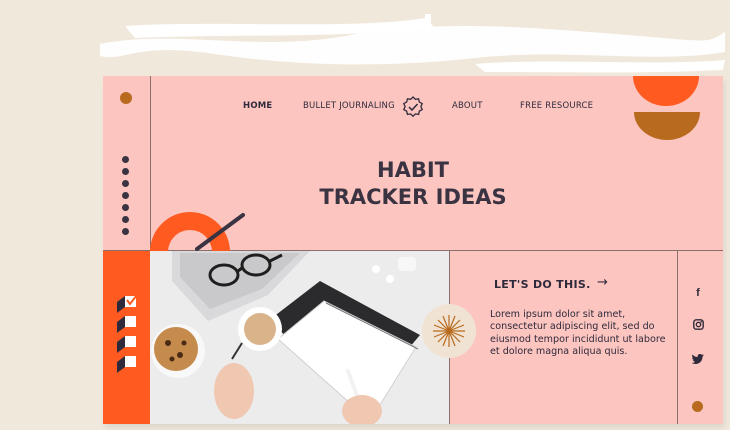 The width and height of the screenshot is (730, 430). Describe the element at coordinates (698, 324) in the screenshot. I see `instagram-icon` at that location.